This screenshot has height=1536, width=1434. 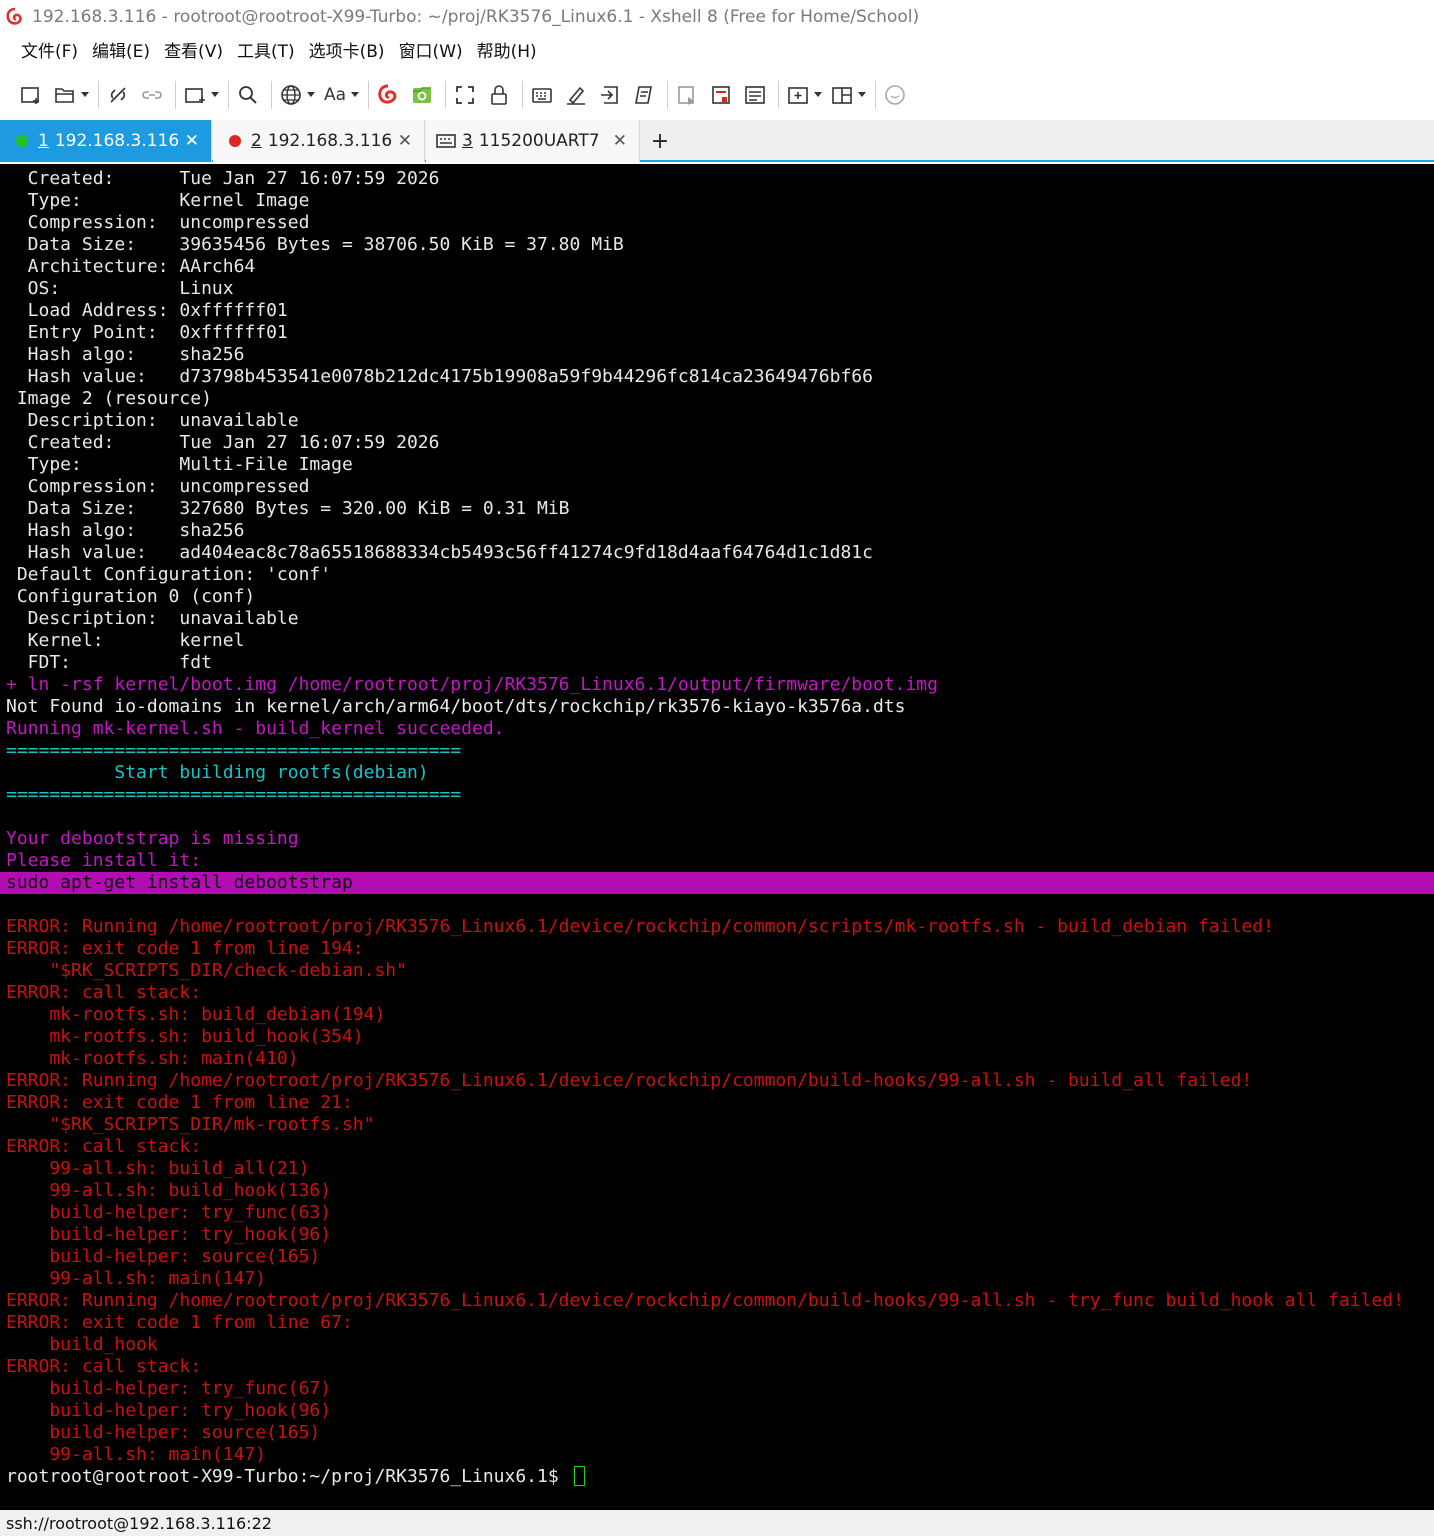 I want to click on toolbar: Aa, so click(x=717, y=95).